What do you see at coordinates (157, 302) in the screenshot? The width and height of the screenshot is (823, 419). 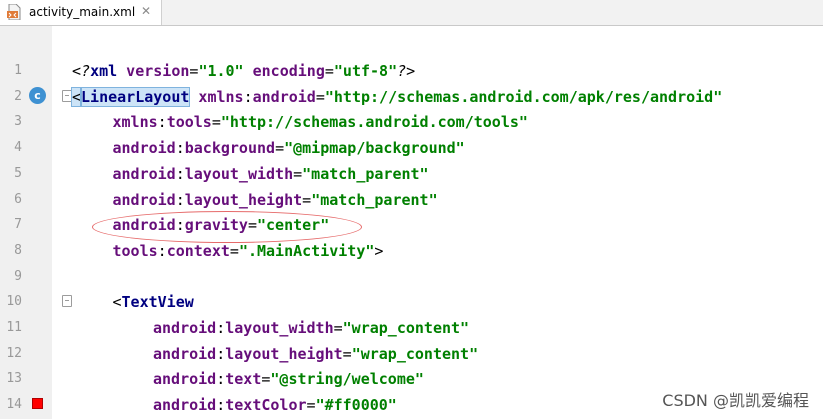 I see `code-token: TextView` at bounding box center [157, 302].